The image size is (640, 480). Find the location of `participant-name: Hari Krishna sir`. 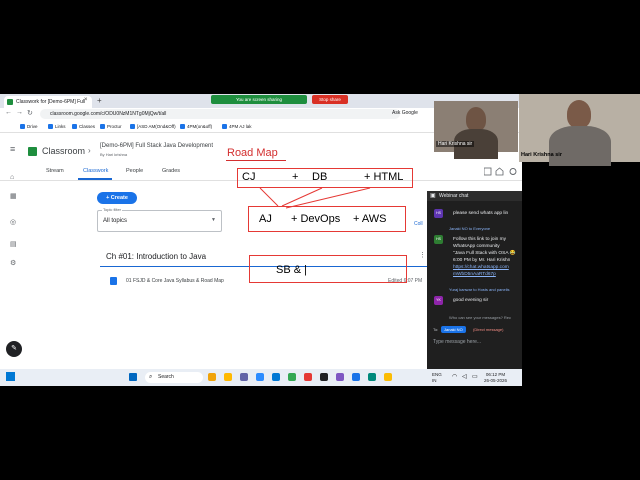

participant-name: Hari Krishna sir is located at coordinates (455, 144).